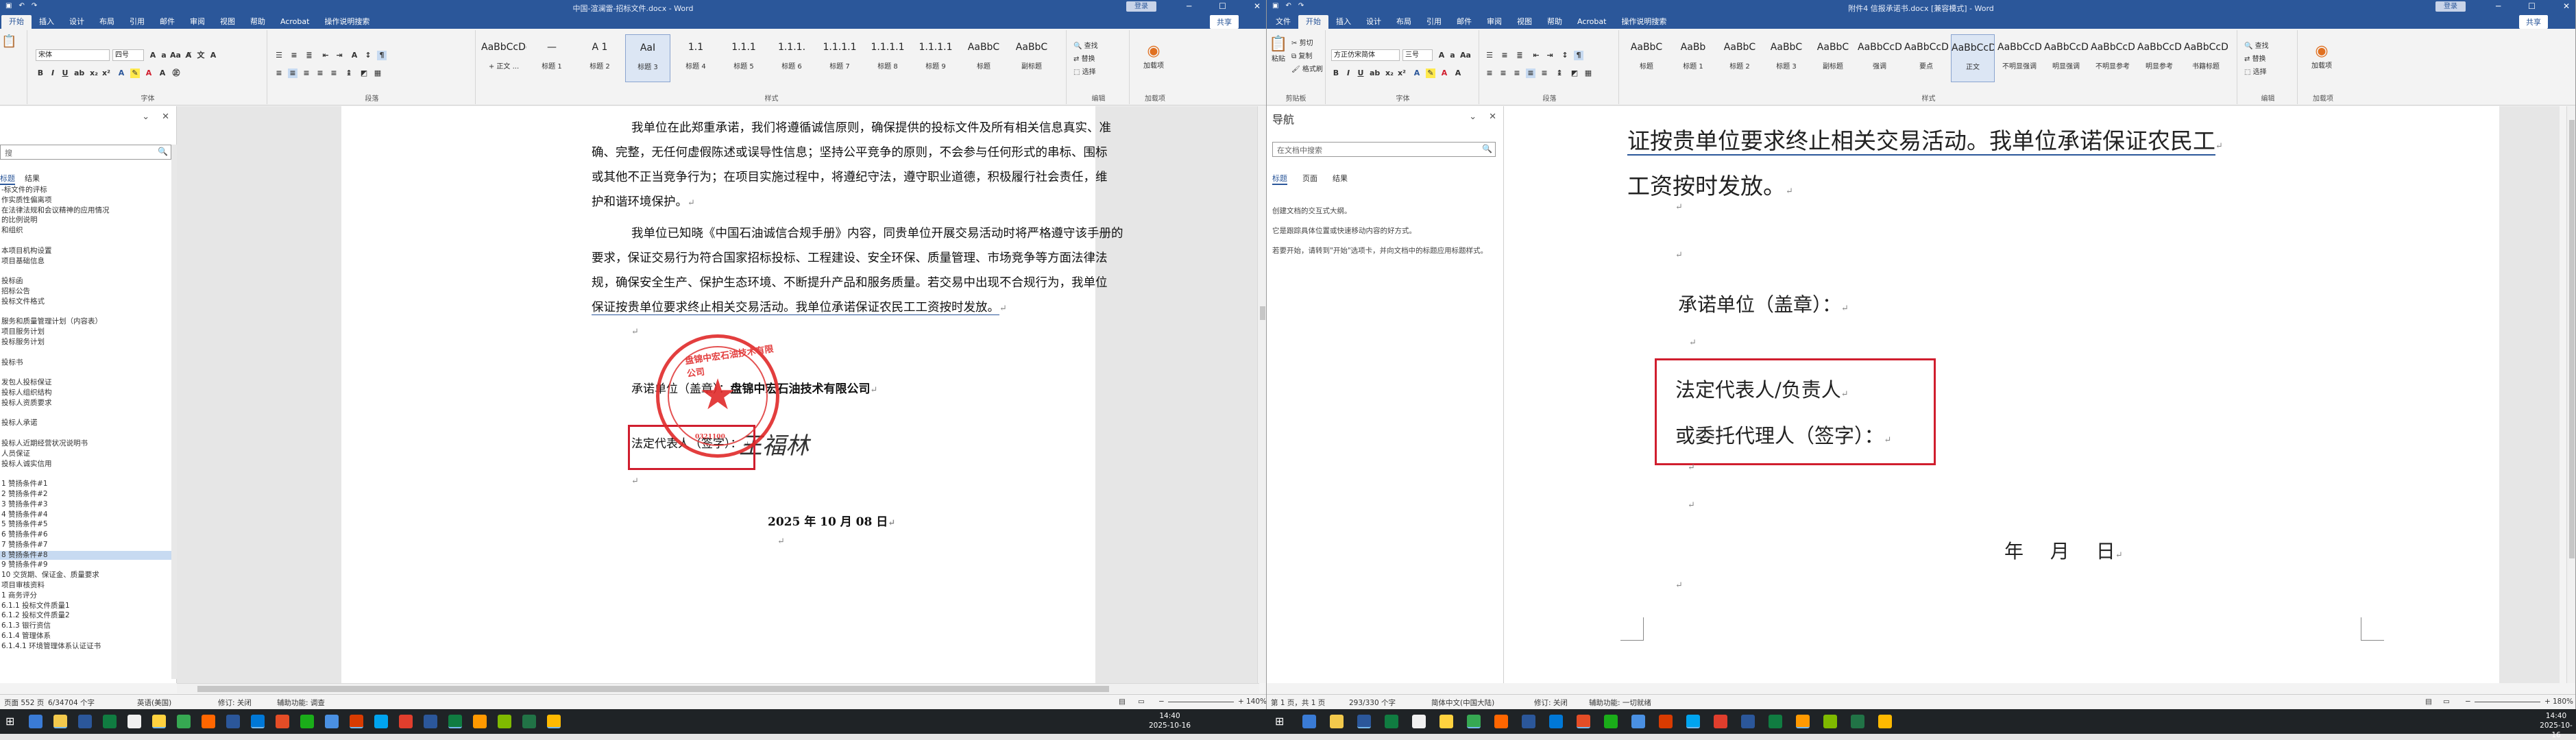 This screenshot has width=2576, height=740. I want to click on nav-heading-item: 招标公告, so click(85, 292).